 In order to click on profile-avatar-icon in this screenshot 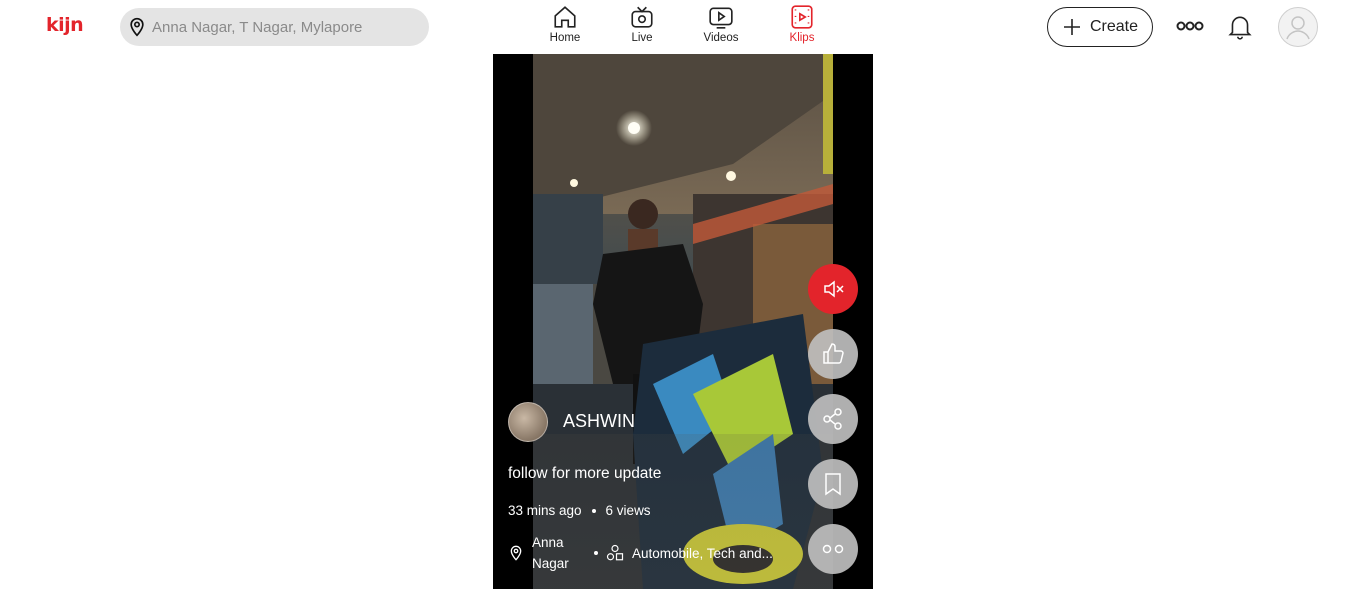, I will do `click(1298, 27)`.